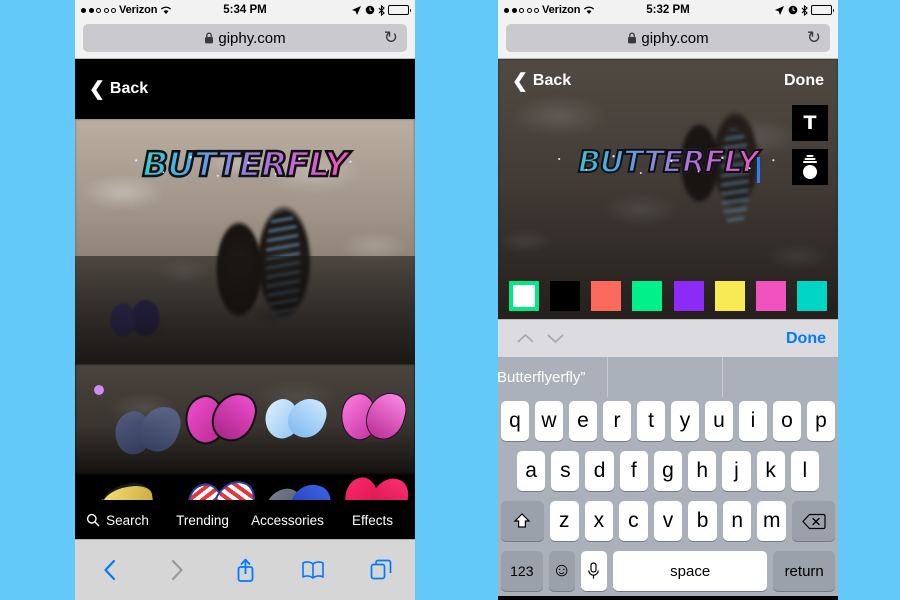 Image resolution: width=900 pixels, height=600 pixels. What do you see at coordinates (525, 338) in the screenshot?
I see `previous-field-button` at bounding box center [525, 338].